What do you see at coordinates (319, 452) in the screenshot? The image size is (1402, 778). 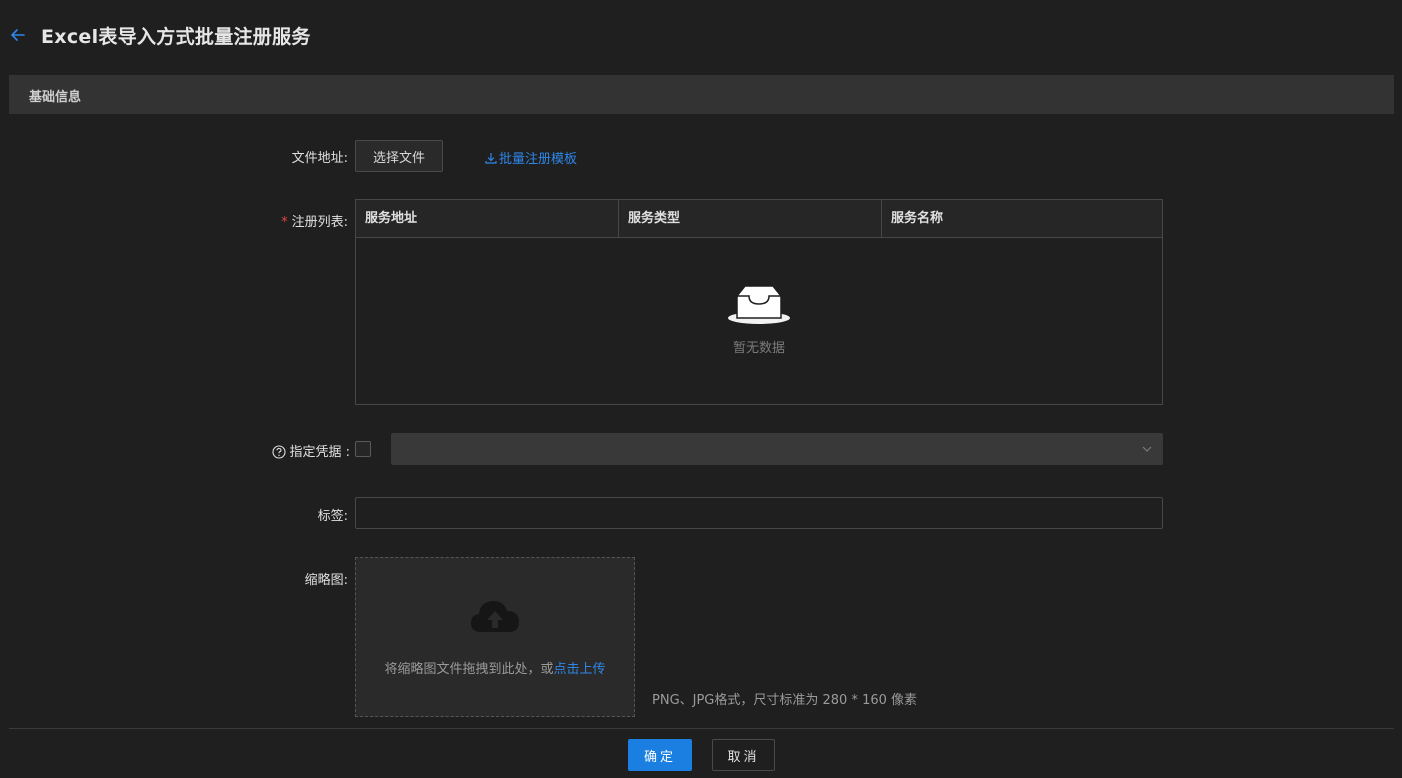 I see `credential-label-text: 指定凭据 :` at bounding box center [319, 452].